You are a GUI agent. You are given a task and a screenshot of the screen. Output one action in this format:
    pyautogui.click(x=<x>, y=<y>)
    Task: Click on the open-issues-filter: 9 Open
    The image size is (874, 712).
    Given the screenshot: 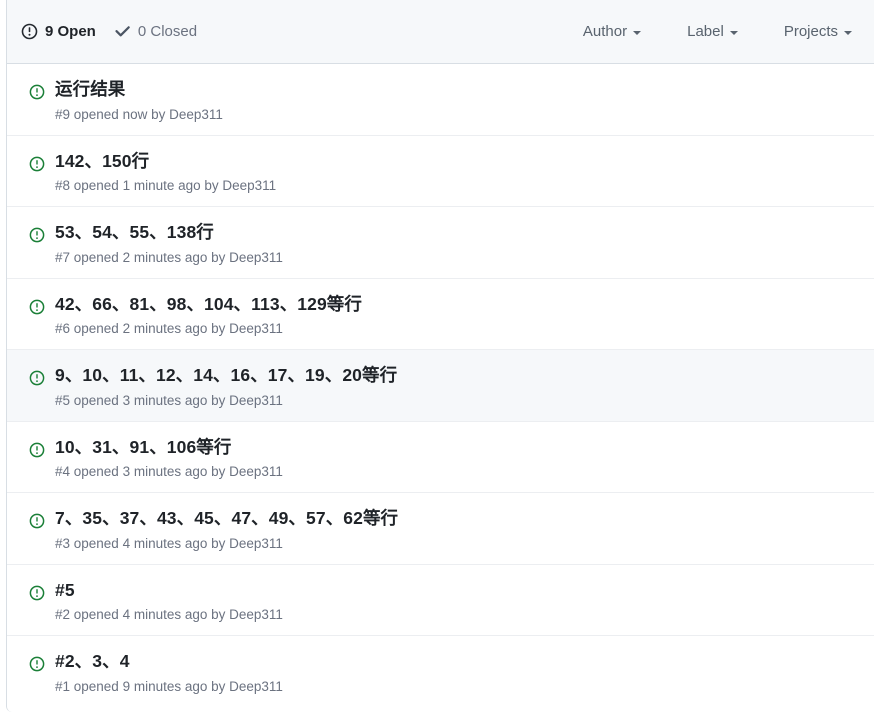 What is the action you would take?
    pyautogui.click(x=58, y=31)
    